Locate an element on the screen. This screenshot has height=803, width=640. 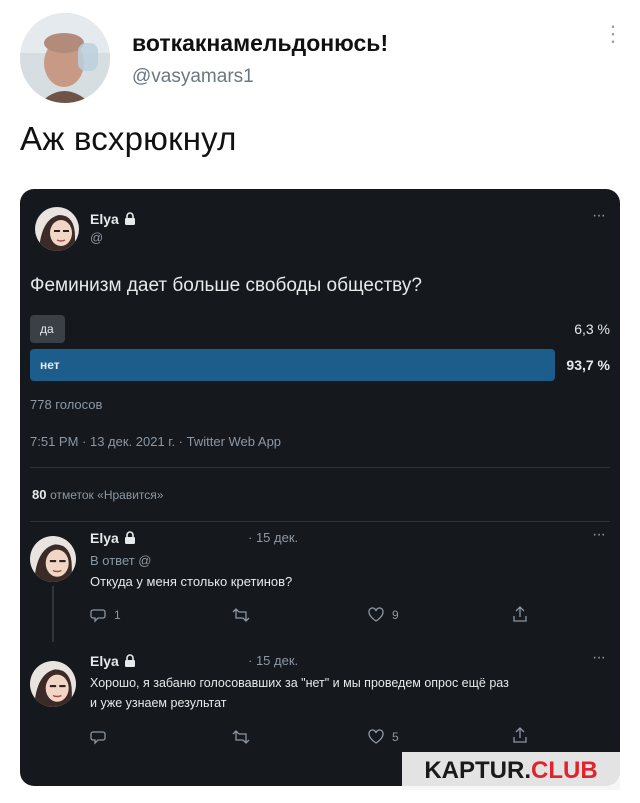
avatar-photo-icon is located at coordinates (65, 58).